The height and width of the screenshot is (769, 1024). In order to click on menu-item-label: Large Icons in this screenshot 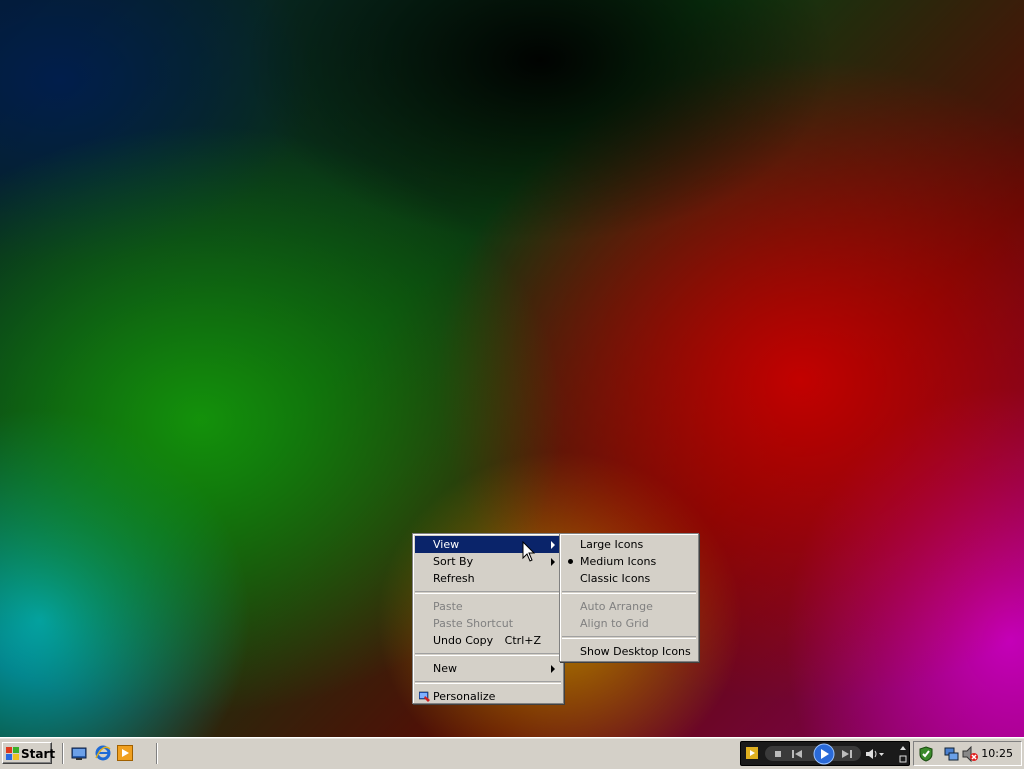, I will do `click(612, 544)`.